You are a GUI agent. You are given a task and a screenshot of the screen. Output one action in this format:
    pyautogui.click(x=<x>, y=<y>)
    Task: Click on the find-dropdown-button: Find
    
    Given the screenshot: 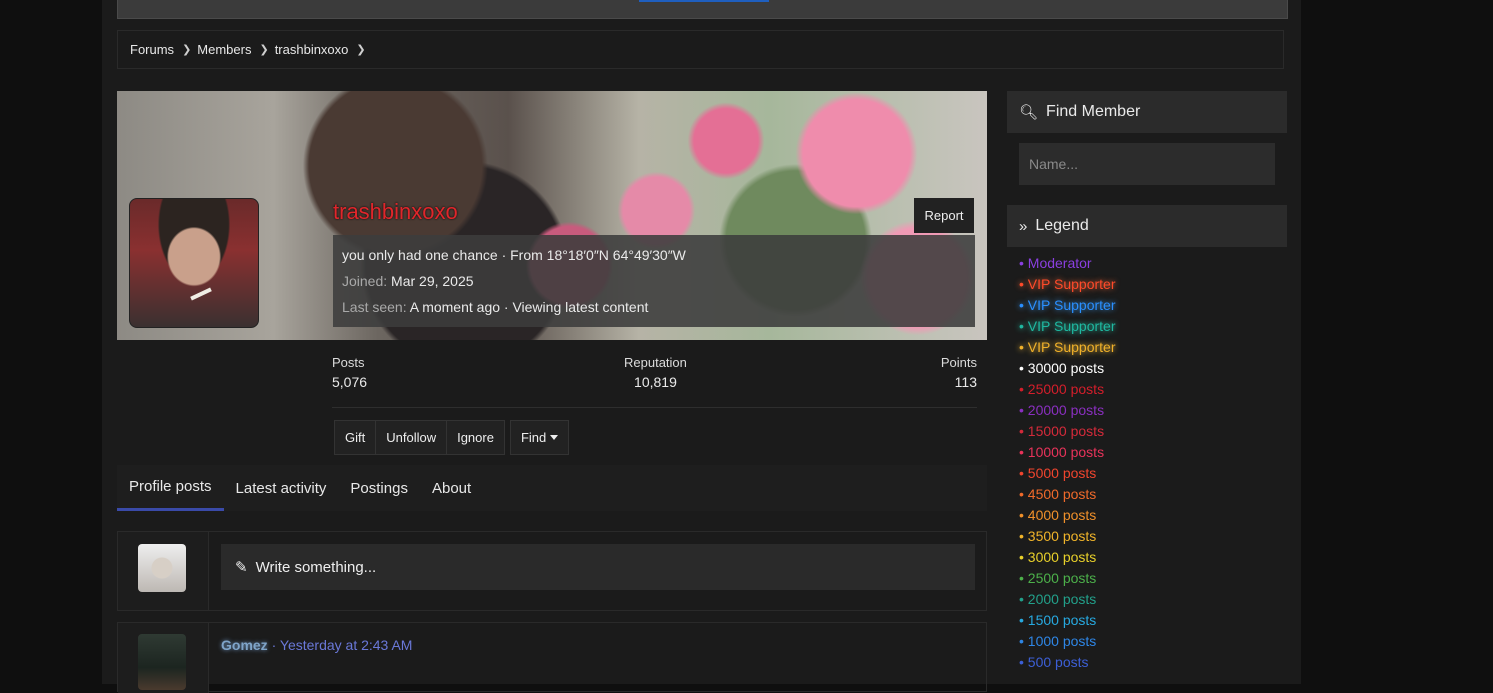 What is the action you would take?
    pyautogui.click(x=539, y=437)
    